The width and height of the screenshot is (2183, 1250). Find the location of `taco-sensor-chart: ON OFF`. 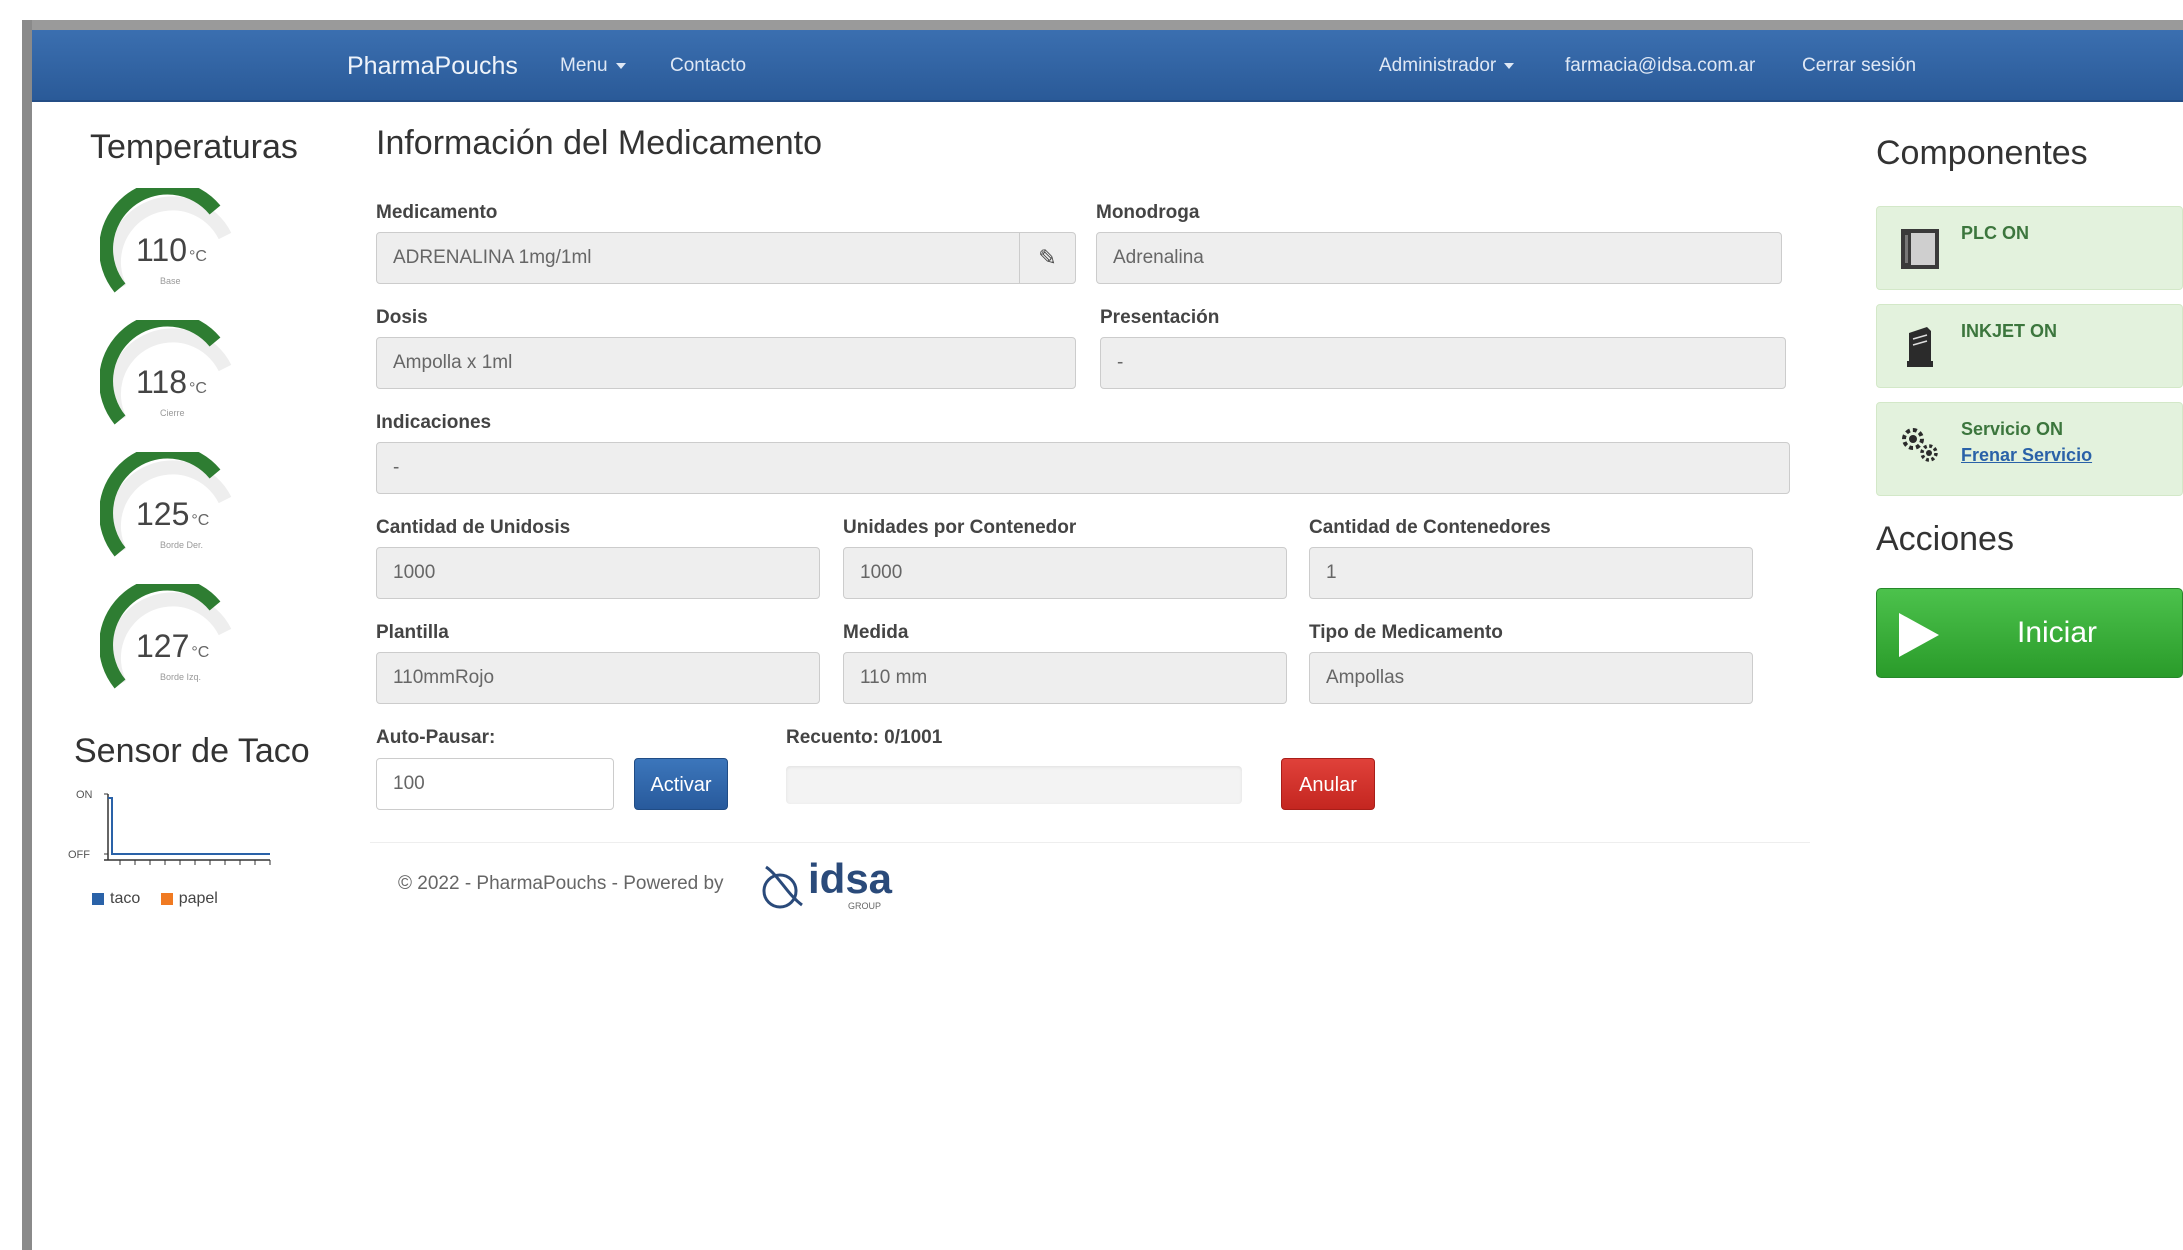

taco-sensor-chart: ON OFF is located at coordinates (169, 827).